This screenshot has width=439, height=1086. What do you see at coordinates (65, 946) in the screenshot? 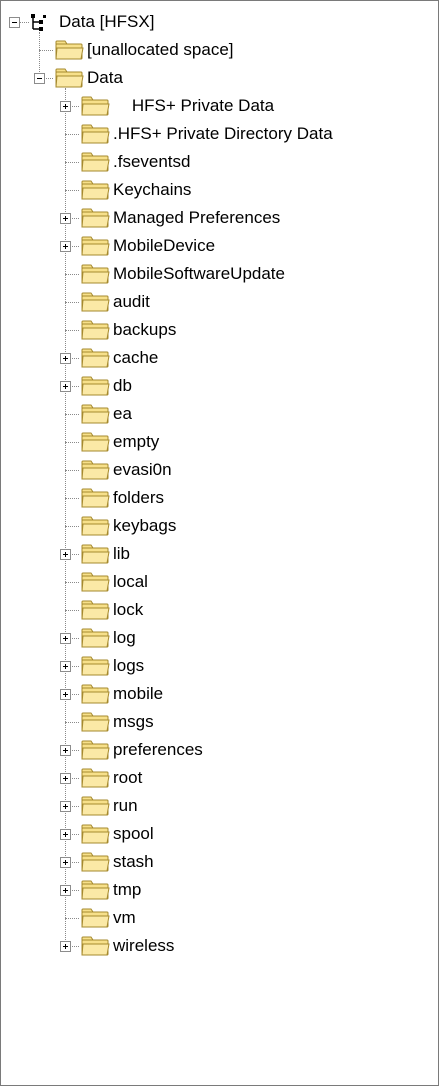
I see `expand-wireless` at bounding box center [65, 946].